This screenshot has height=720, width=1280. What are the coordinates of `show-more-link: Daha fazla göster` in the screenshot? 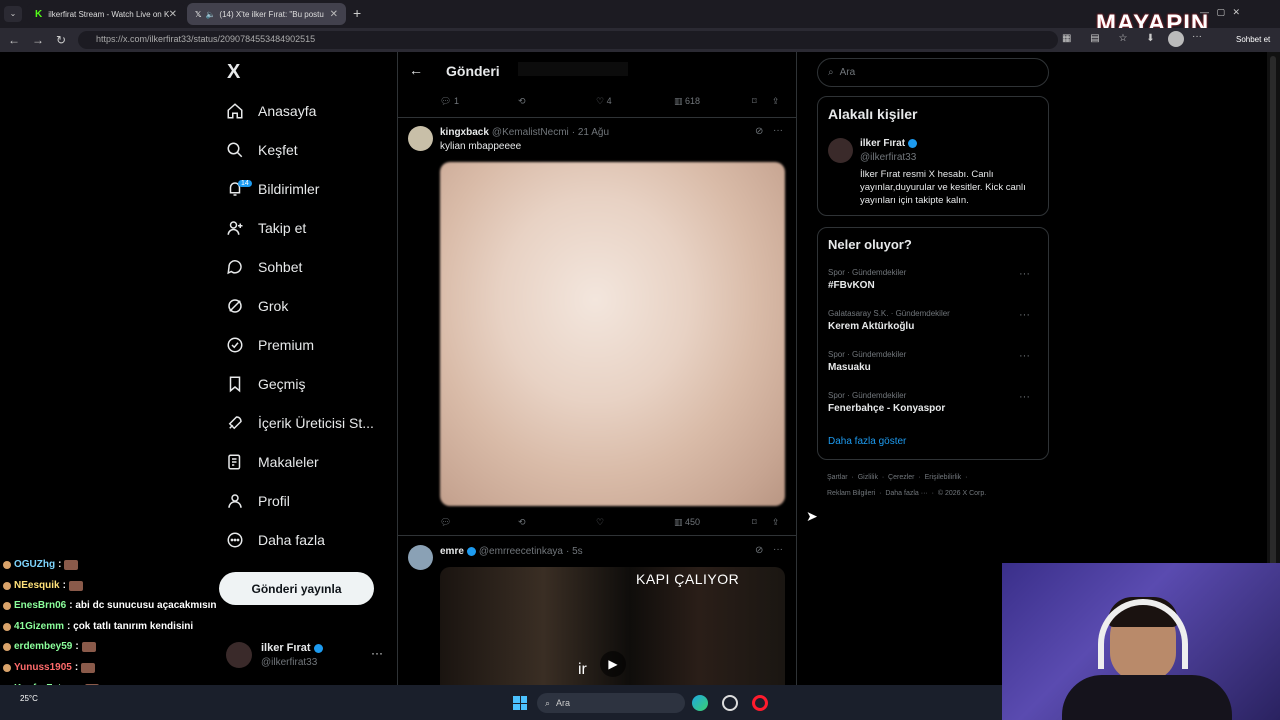 It's located at (867, 441).